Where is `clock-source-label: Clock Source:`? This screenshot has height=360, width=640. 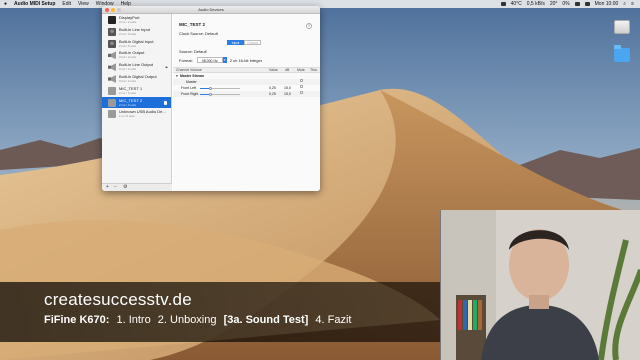
clock-source-label: Clock Source: is located at coordinates (191, 33).